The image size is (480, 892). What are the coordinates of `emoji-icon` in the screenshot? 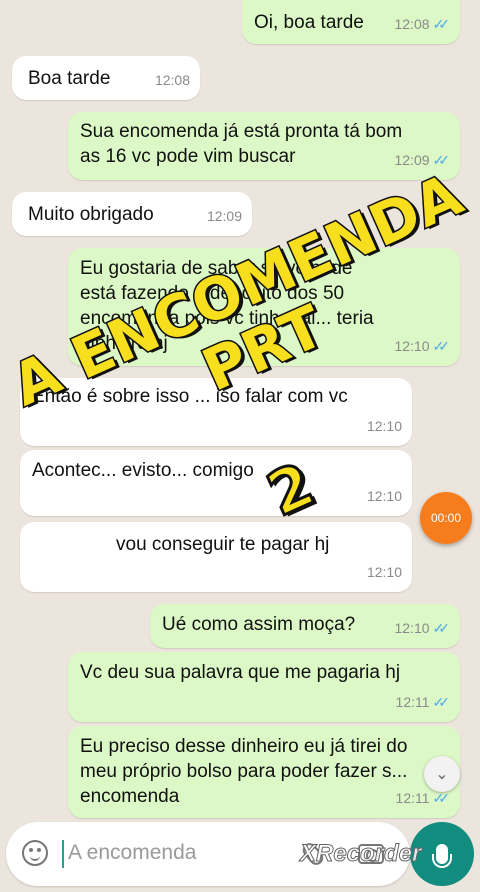 It's located at (35, 853).